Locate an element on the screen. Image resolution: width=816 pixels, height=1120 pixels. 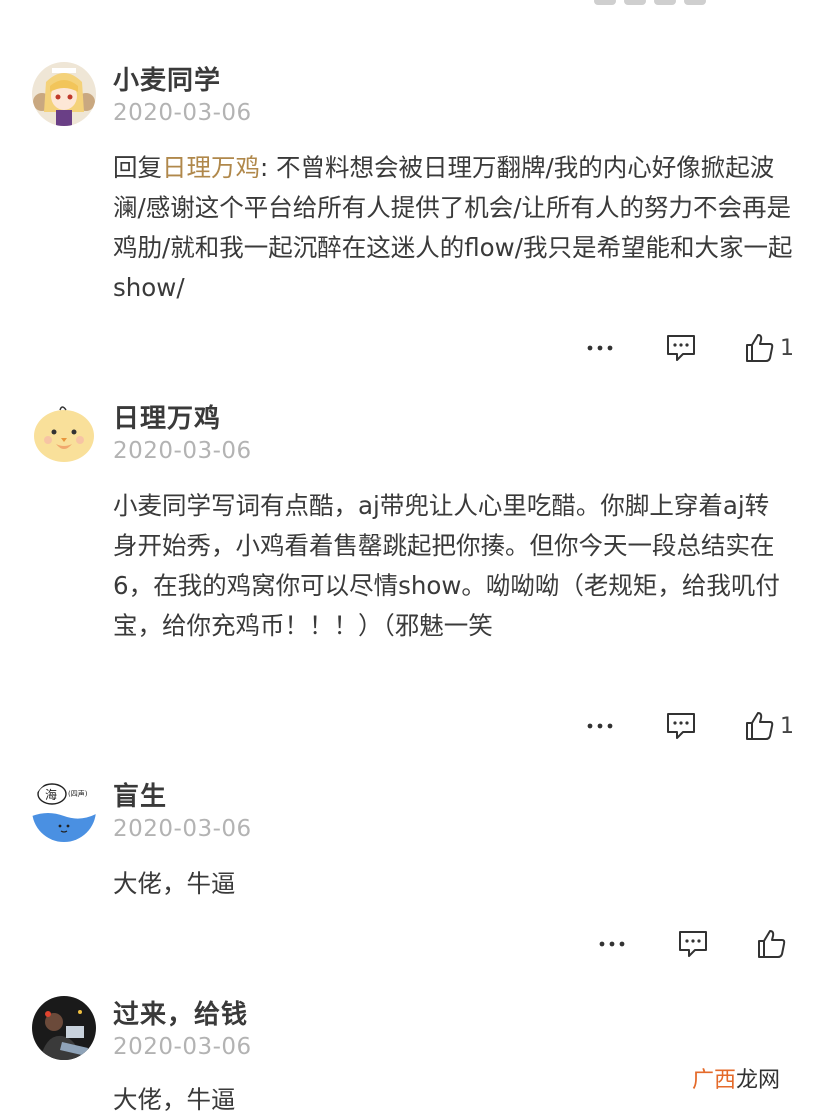
like-button is located at coordinates (772, 944).